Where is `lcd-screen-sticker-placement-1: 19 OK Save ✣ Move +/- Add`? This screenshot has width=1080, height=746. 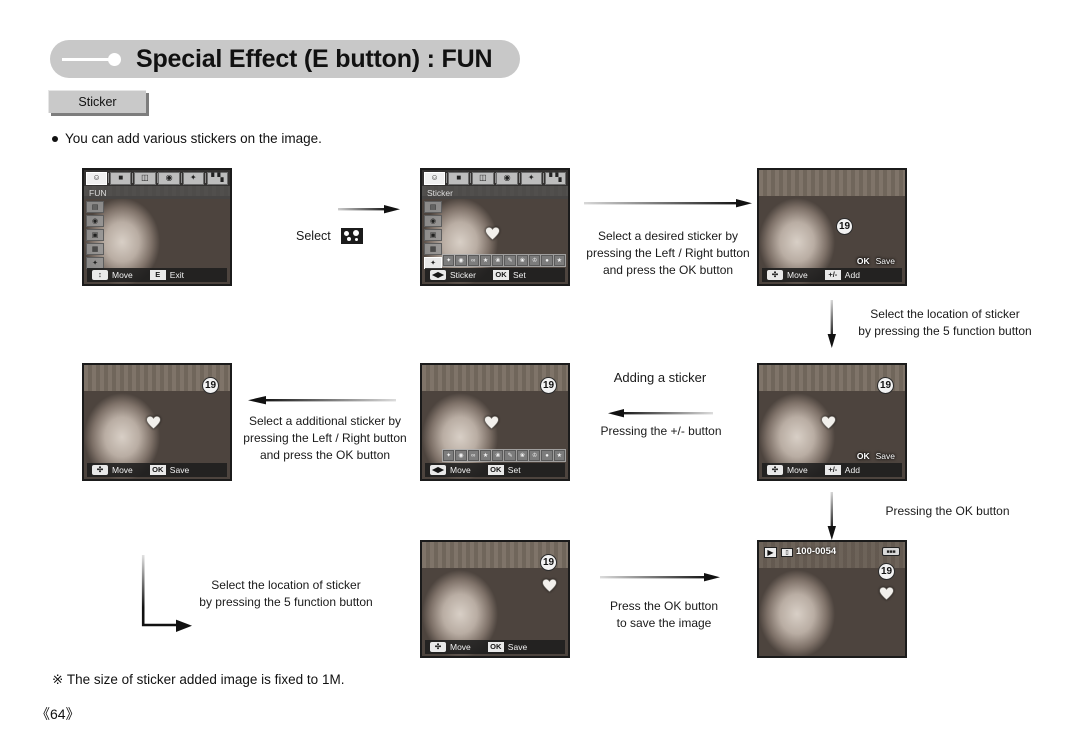 lcd-screen-sticker-placement-1: 19 OK Save ✣ Move +/- Add is located at coordinates (832, 227).